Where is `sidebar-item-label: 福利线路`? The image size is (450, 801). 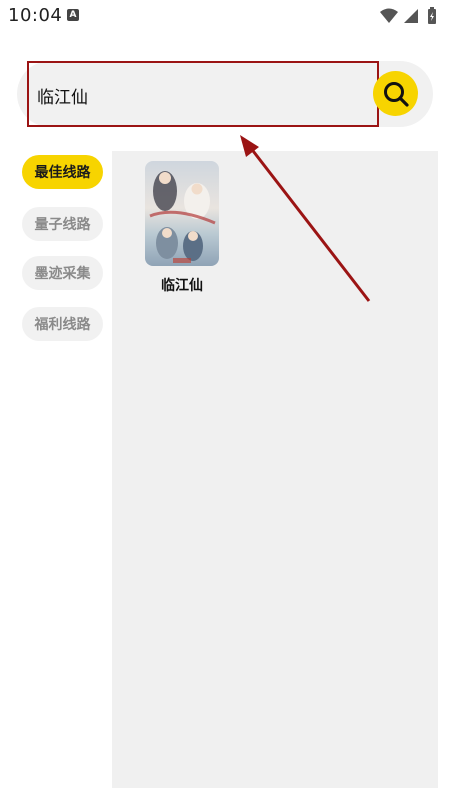 sidebar-item-label: 福利线路 is located at coordinates (62, 325).